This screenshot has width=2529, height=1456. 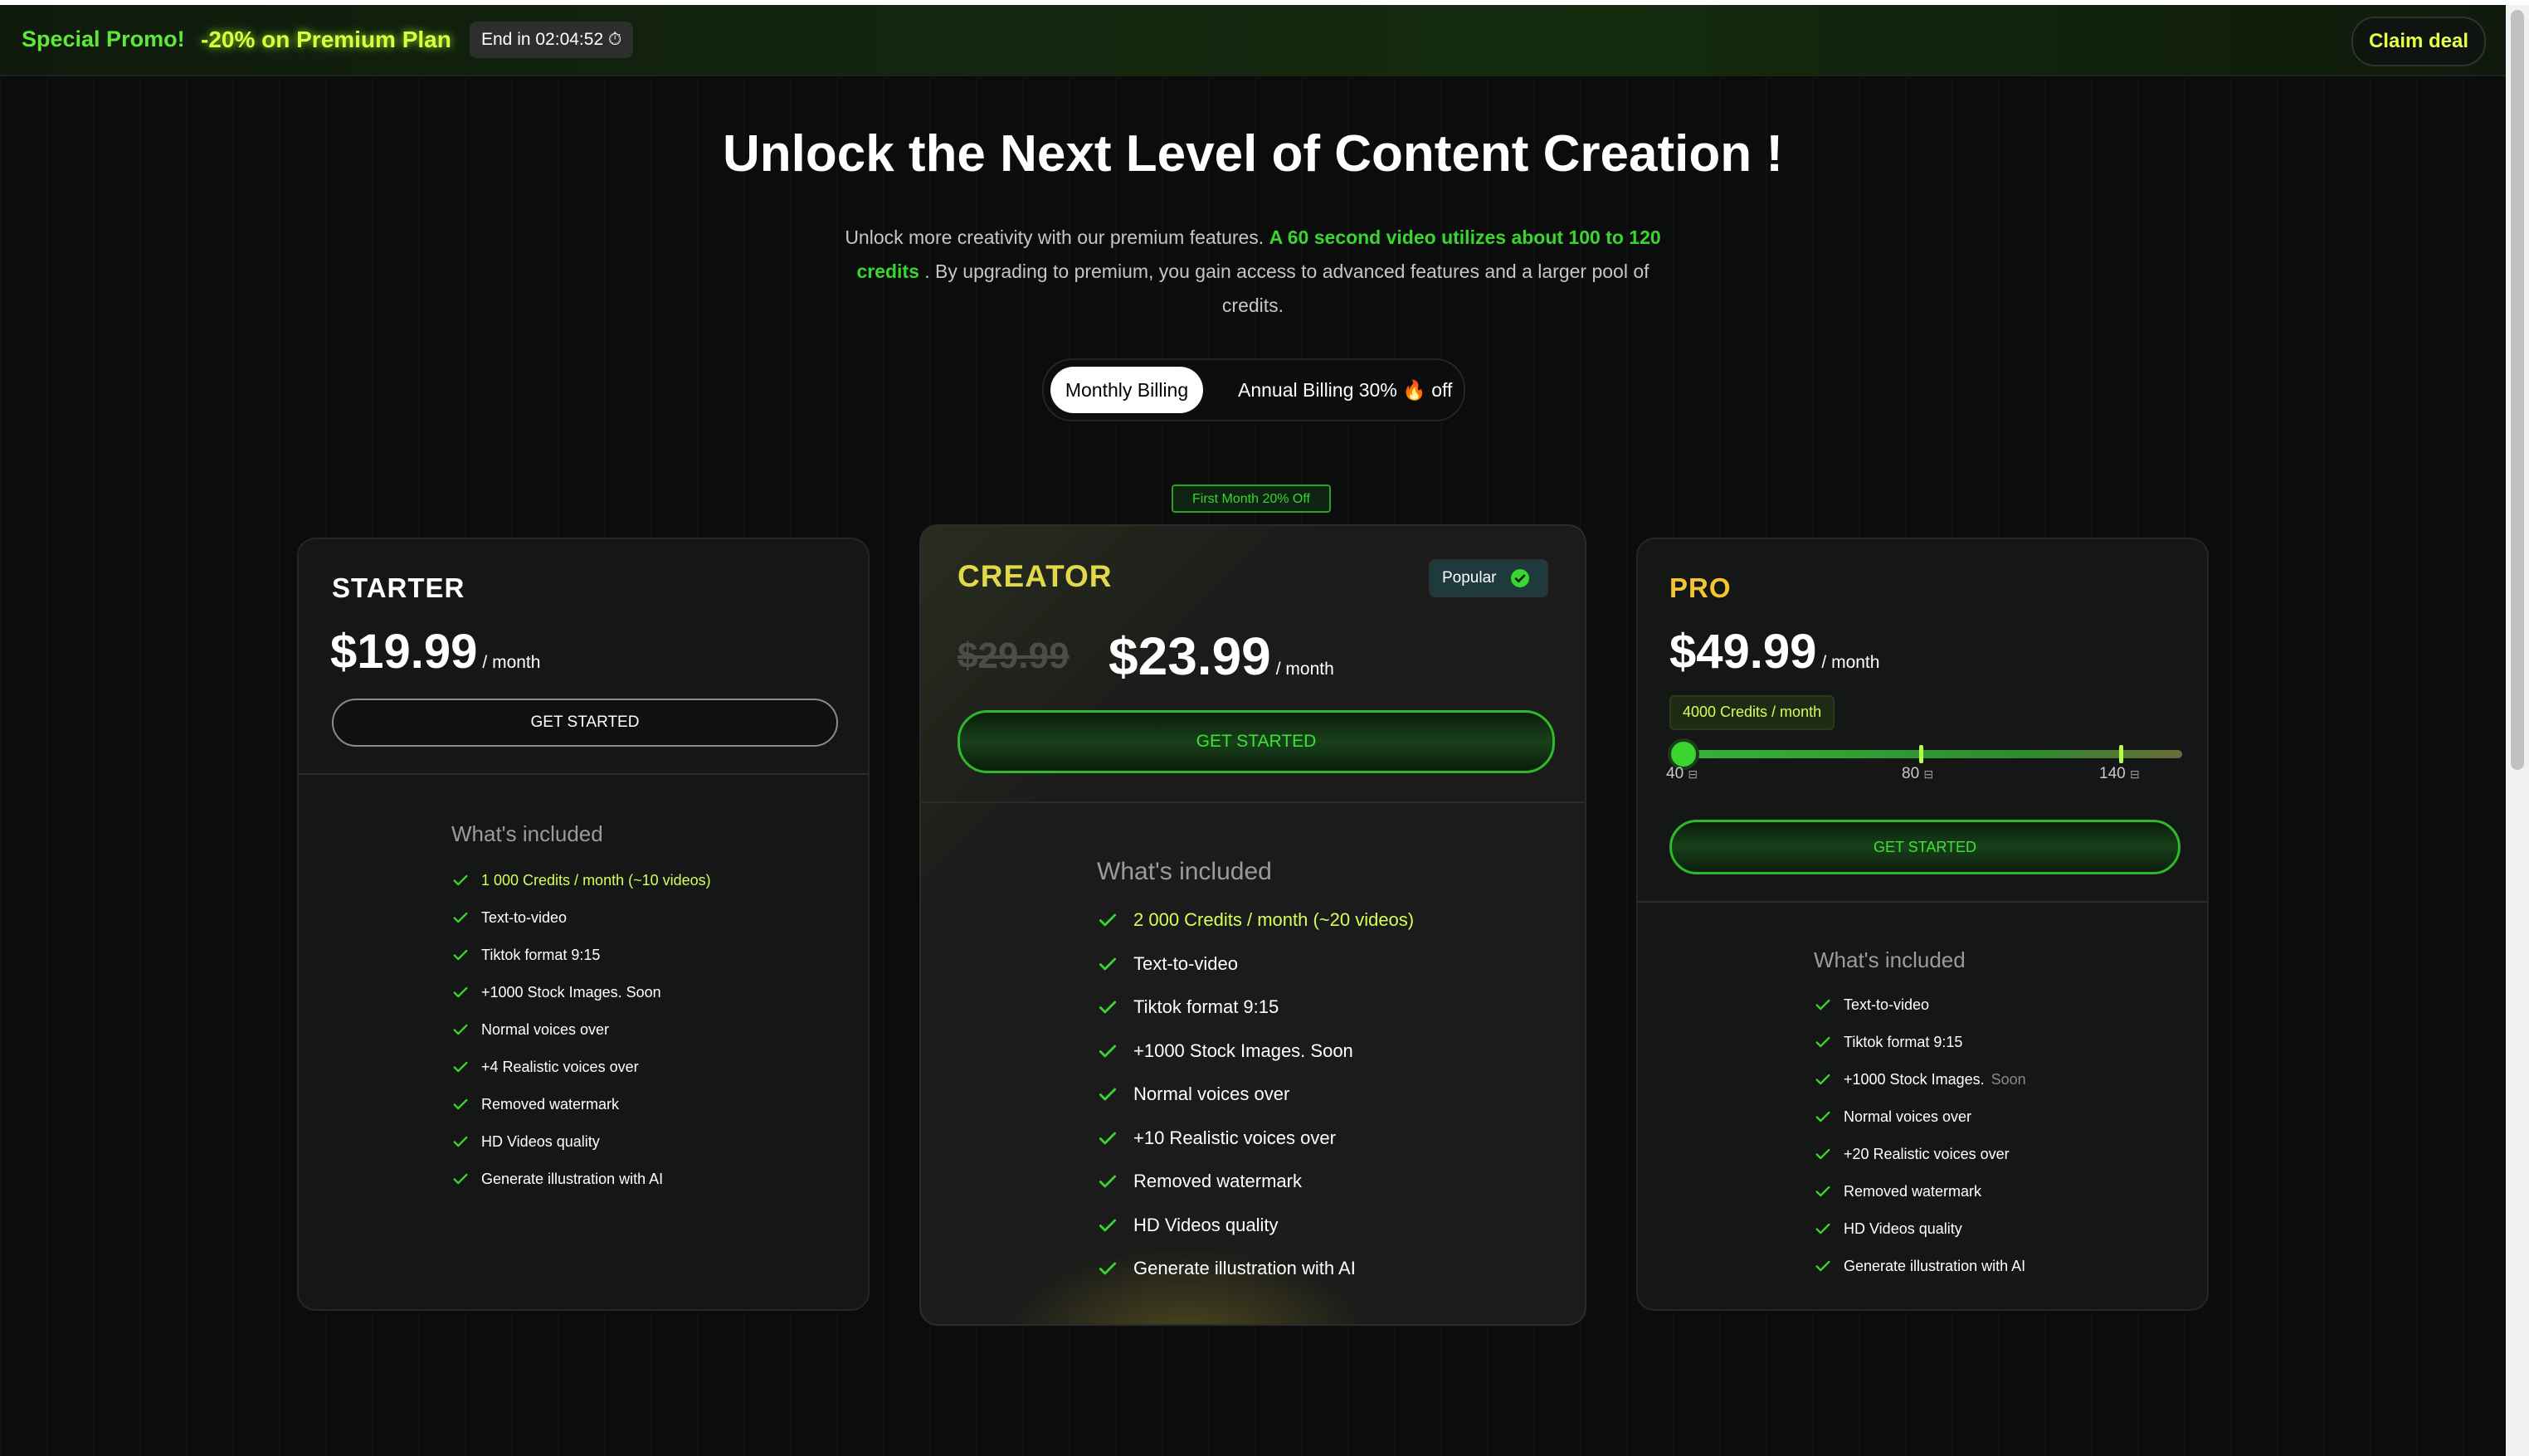 What do you see at coordinates (1469, 578) in the screenshot?
I see `popular-label: Popular` at bounding box center [1469, 578].